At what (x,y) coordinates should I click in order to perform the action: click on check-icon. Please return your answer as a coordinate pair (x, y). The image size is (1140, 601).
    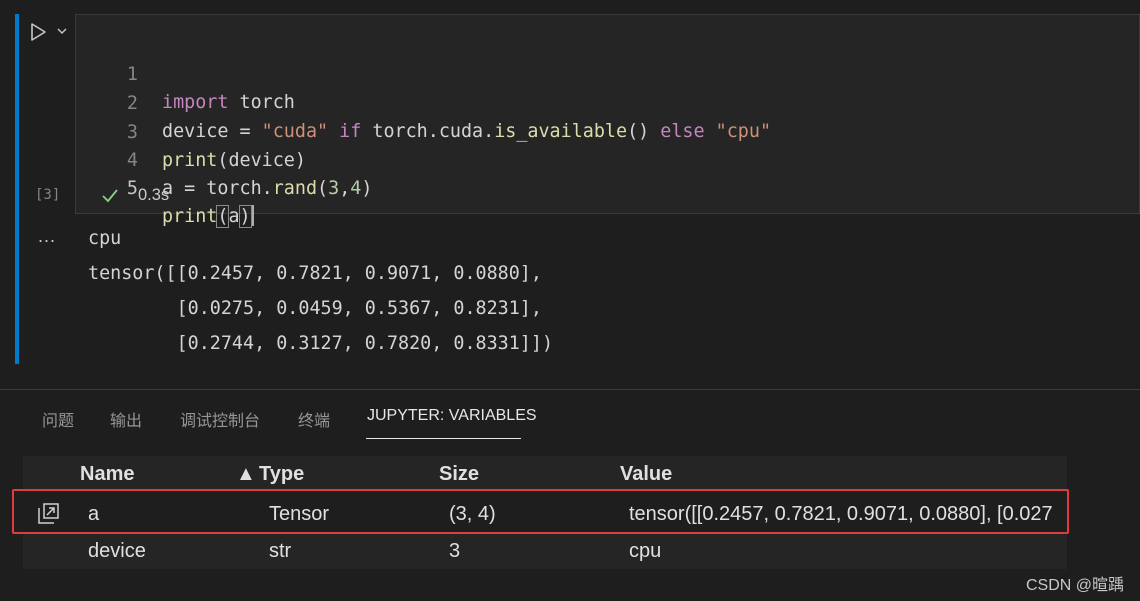
    Looking at the image, I should click on (110, 196).